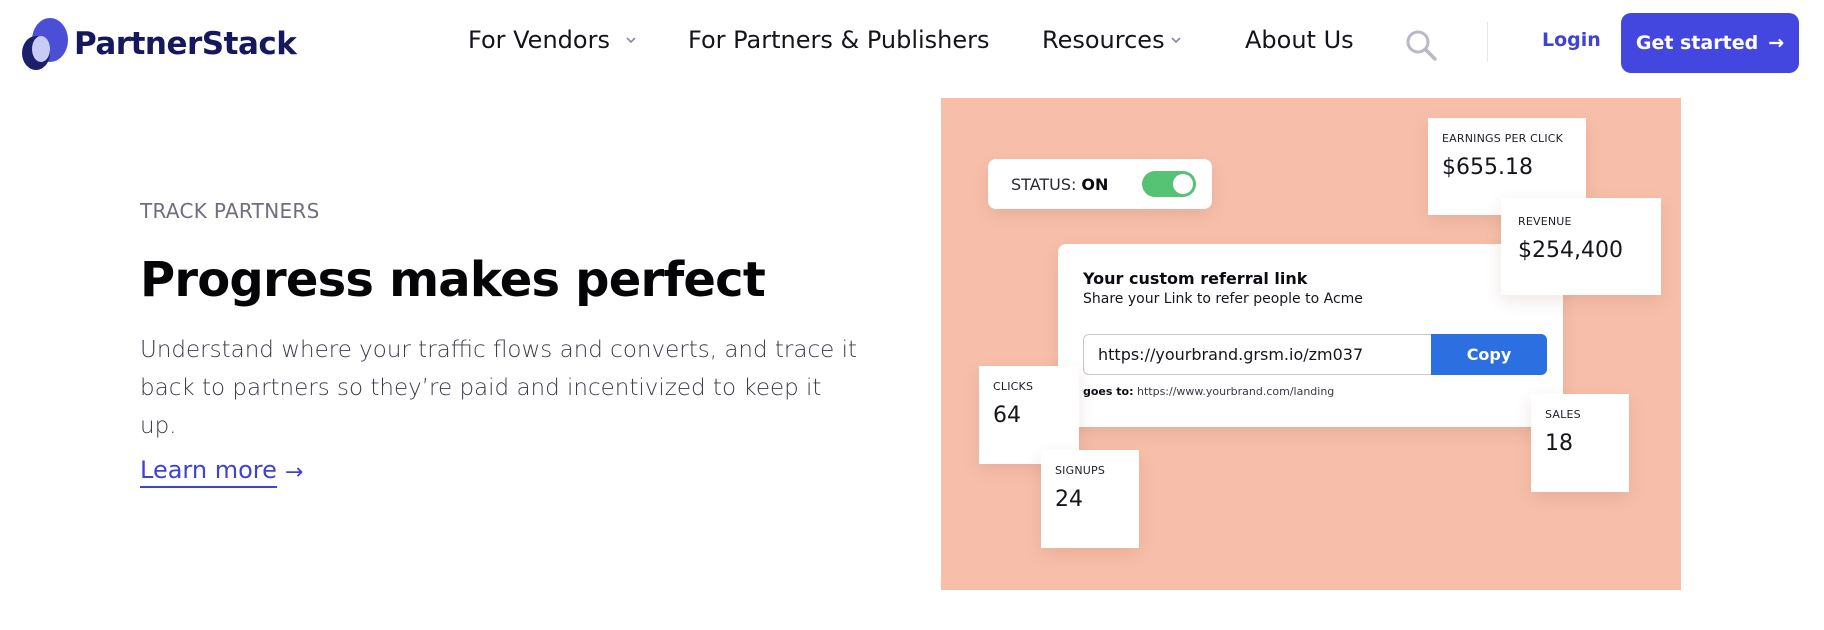 The height and width of the screenshot is (630, 1824). What do you see at coordinates (1489, 354) in the screenshot?
I see `copy-button: Copy` at bounding box center [1489, 354].